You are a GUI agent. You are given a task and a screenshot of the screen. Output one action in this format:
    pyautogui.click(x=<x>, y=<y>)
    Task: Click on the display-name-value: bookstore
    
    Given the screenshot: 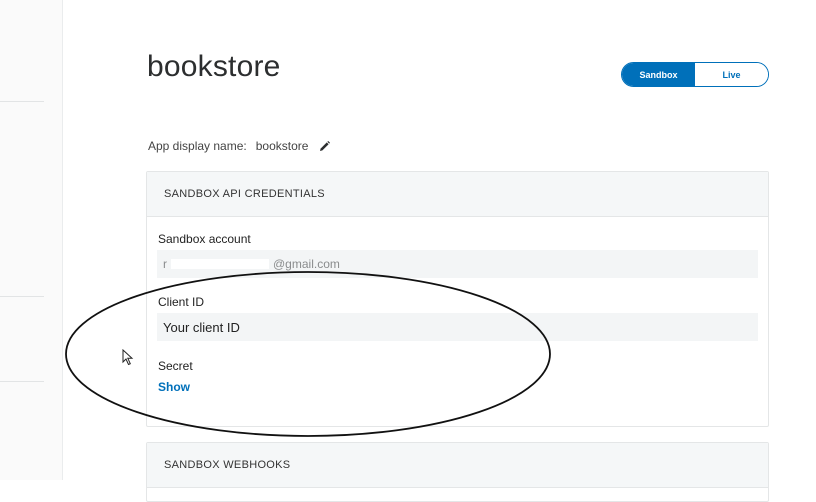 What is the action you would take?
    pyautogui.click(x=282, y=146)
    